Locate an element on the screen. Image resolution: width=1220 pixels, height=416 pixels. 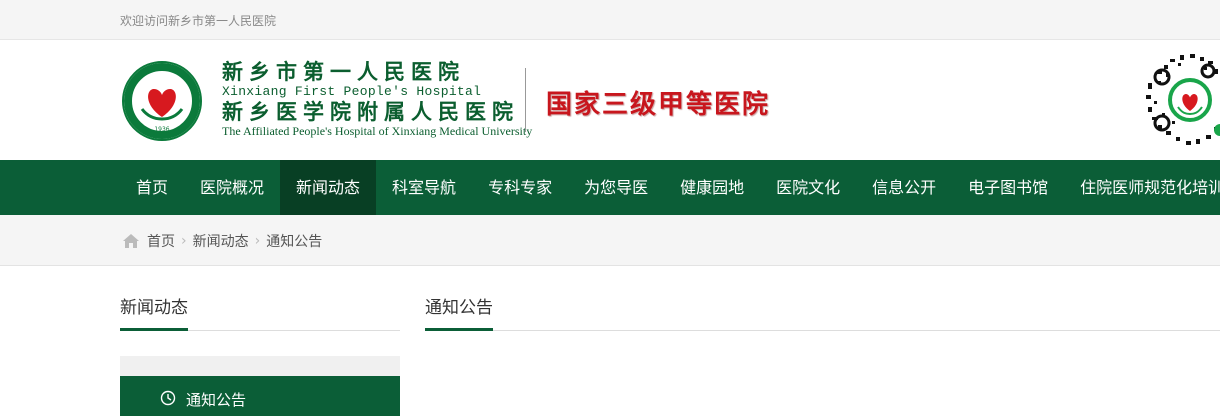
page-title: 通知公告 is located at coordinates (459, 312).